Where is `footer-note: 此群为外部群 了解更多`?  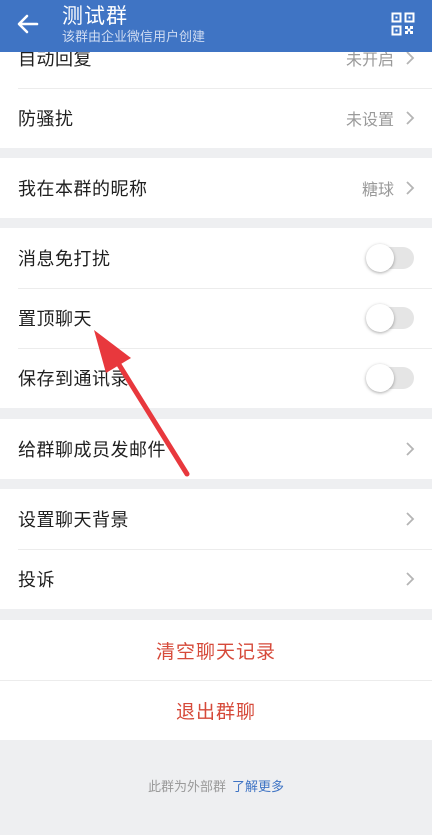 footer-note: 此群为外部群 了解更多 is located at coordinates (216, 785).